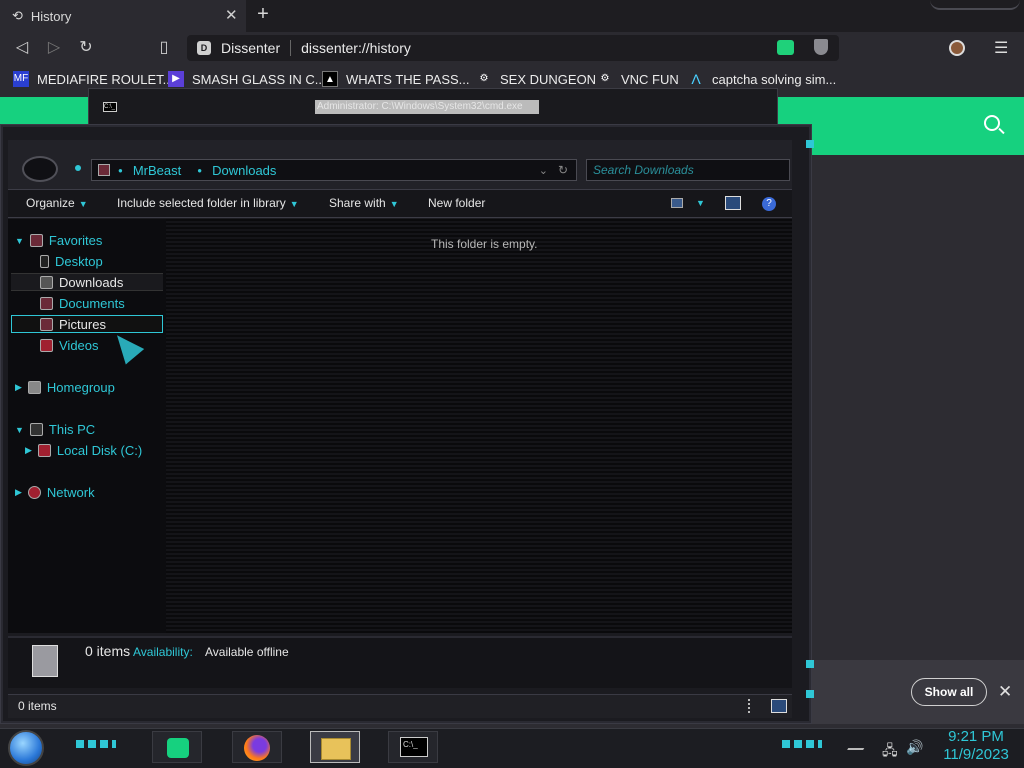  What do you see at coordinates (81, 282) in the screenshot?
I see `nav-downloads: Downloads` at bounding box center [81, 282].